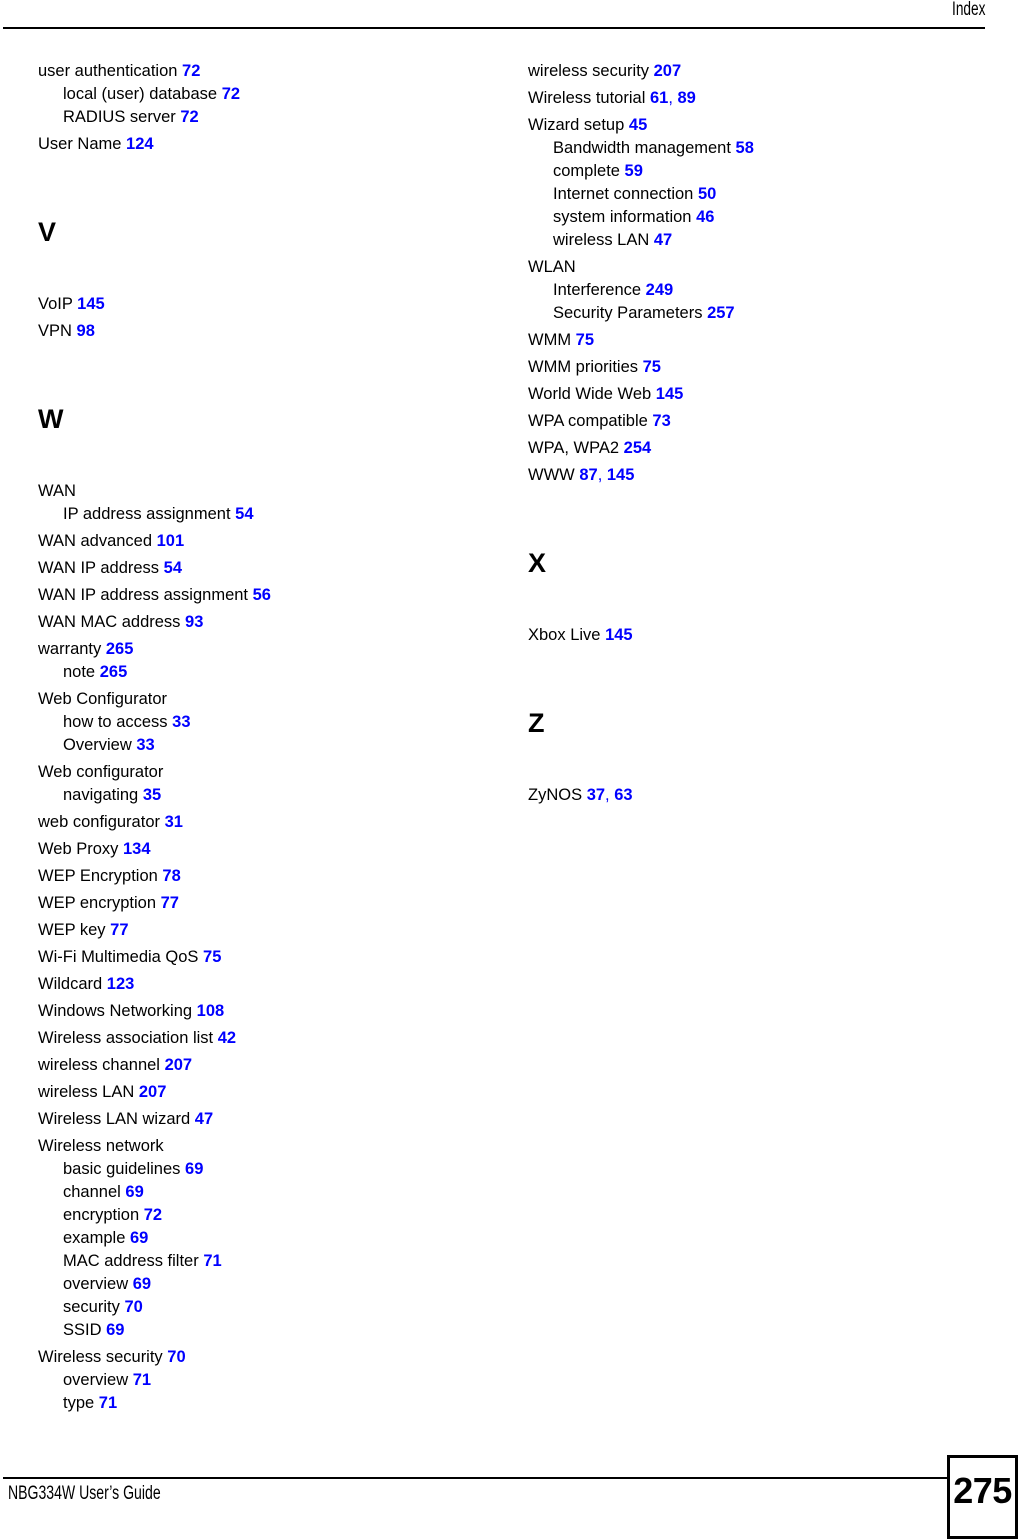 The height and width of the screenshot is (1539, 1018). What do you see at coordinates (743, 98) in the screenshot?
I see `index-entry: Wireless tutorial 61, 89` at bounding box center [743, 98].